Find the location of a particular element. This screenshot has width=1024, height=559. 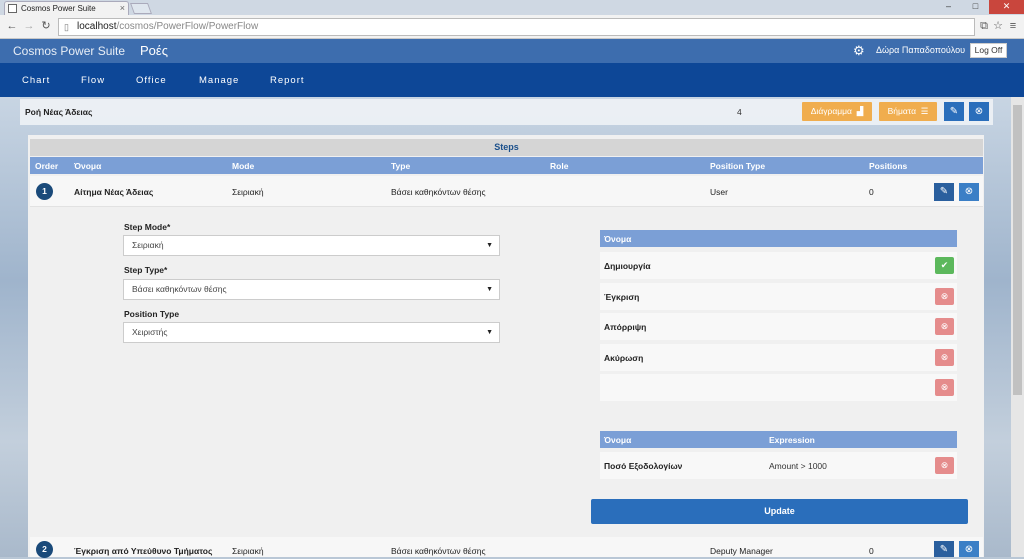

check-circle-icon: ✔ is located at coordinates (944, 265).